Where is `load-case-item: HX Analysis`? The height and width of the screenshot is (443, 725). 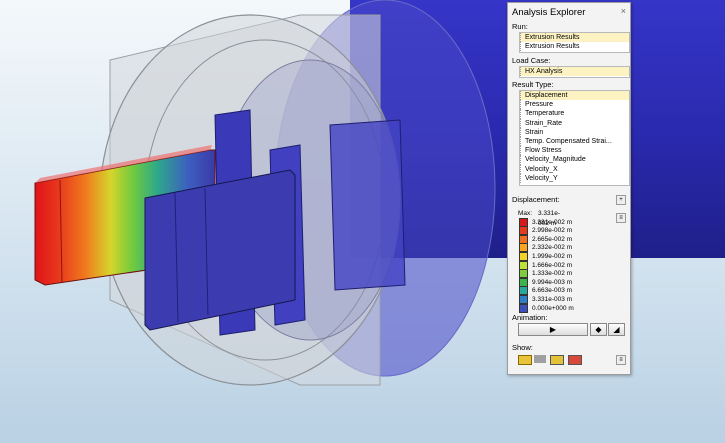 load-case-item: HX Analysis is located at coordinates (574, 72).